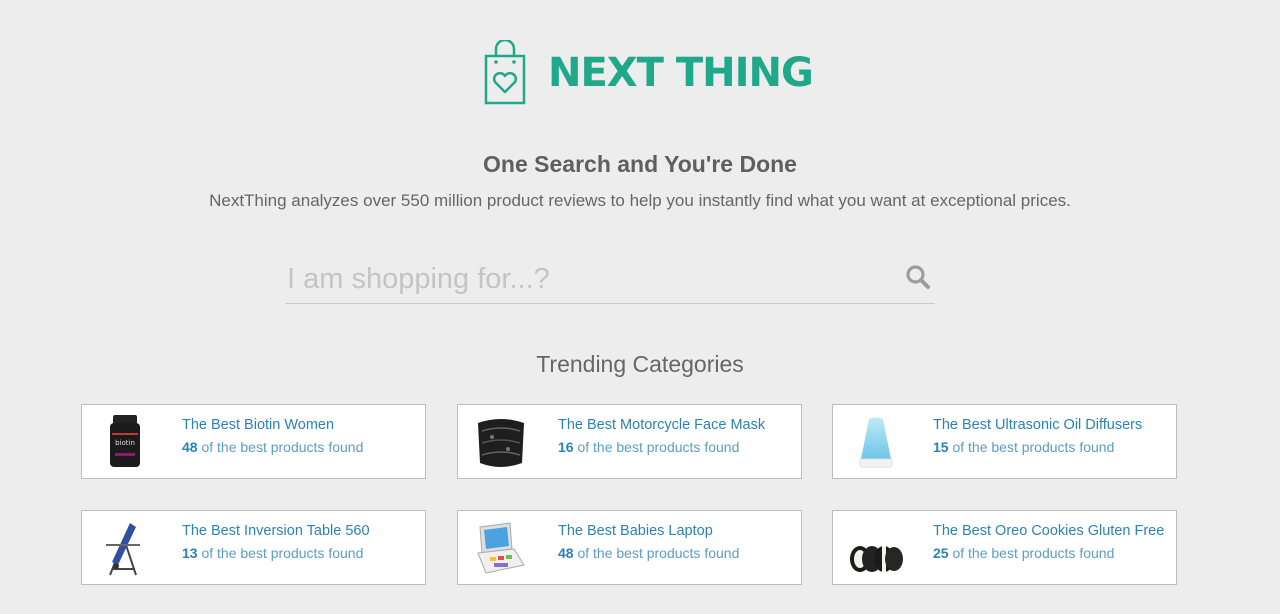 The image size is (1280, 614). What do you see at coordinates (1024, 447) in the screenshot?
I see `card-count: 15 of the best products found` at bounding box center [1024, 447].